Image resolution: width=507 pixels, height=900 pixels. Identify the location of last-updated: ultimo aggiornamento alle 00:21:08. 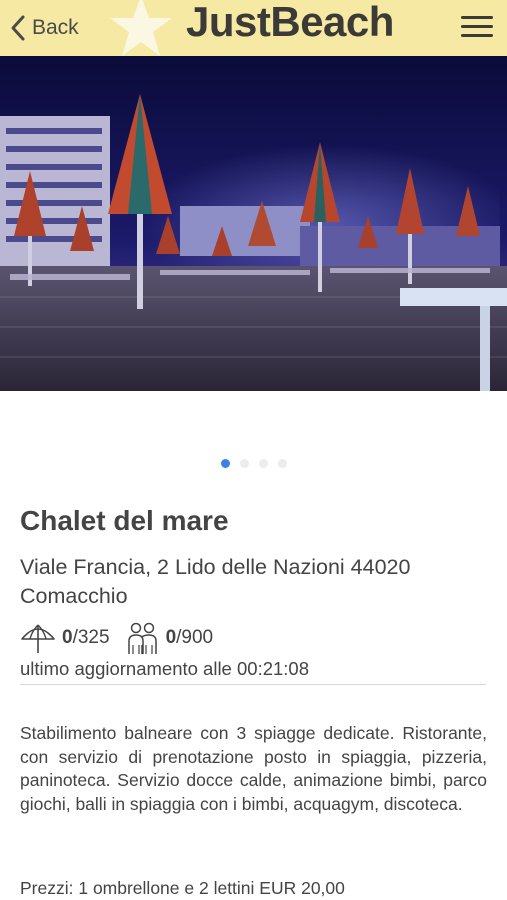
(253, 671).